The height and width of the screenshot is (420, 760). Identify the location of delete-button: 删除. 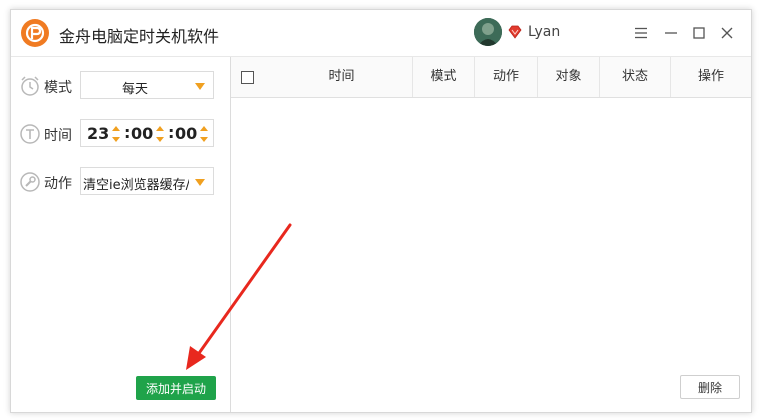
(710, 387).